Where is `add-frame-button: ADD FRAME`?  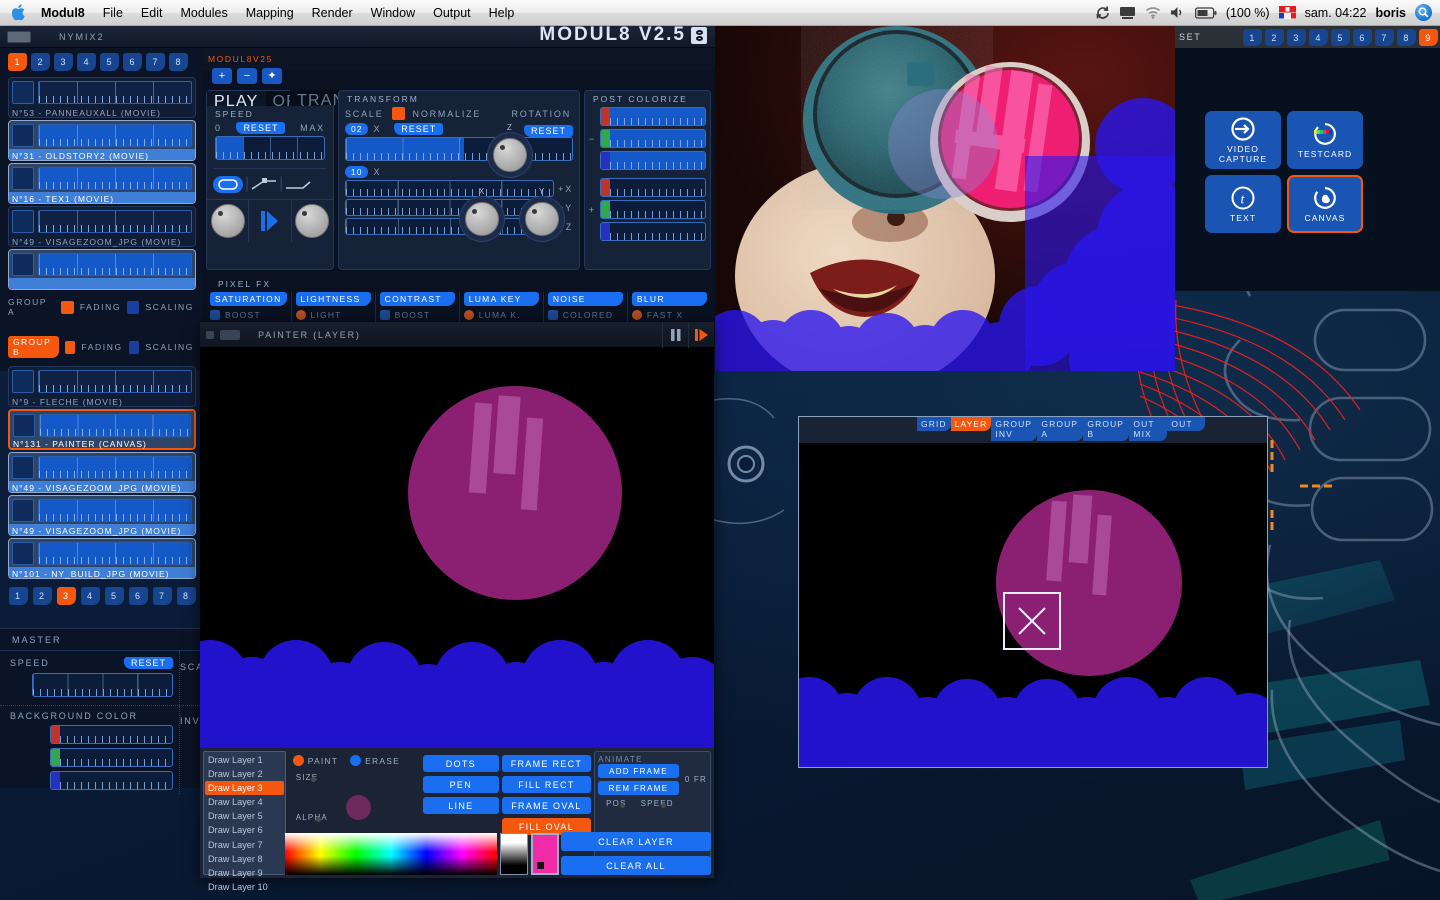 add-frame-button: ADD FRAME is located at coordinates (638, 771).